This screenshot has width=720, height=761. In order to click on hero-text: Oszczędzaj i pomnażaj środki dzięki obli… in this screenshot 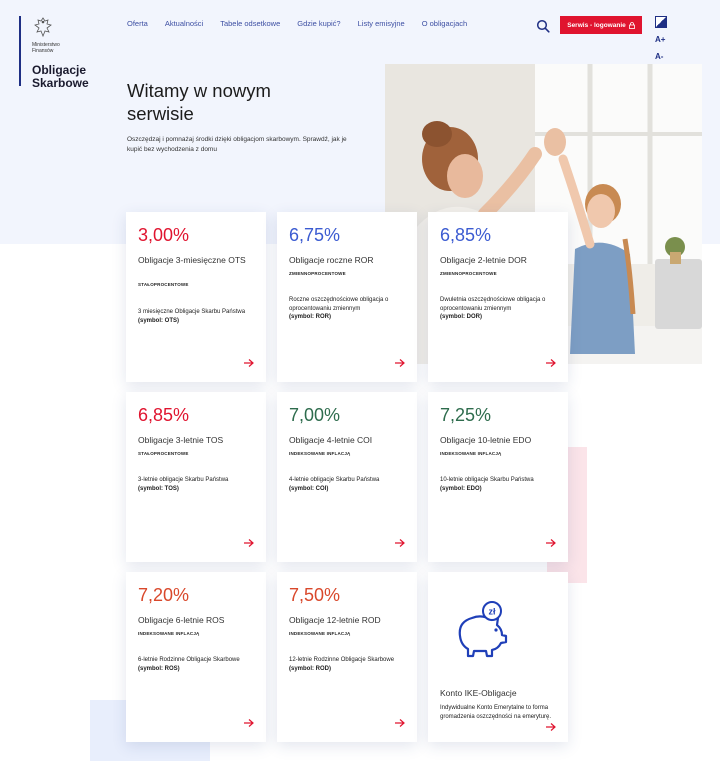, I will do `click(237, 144)`.